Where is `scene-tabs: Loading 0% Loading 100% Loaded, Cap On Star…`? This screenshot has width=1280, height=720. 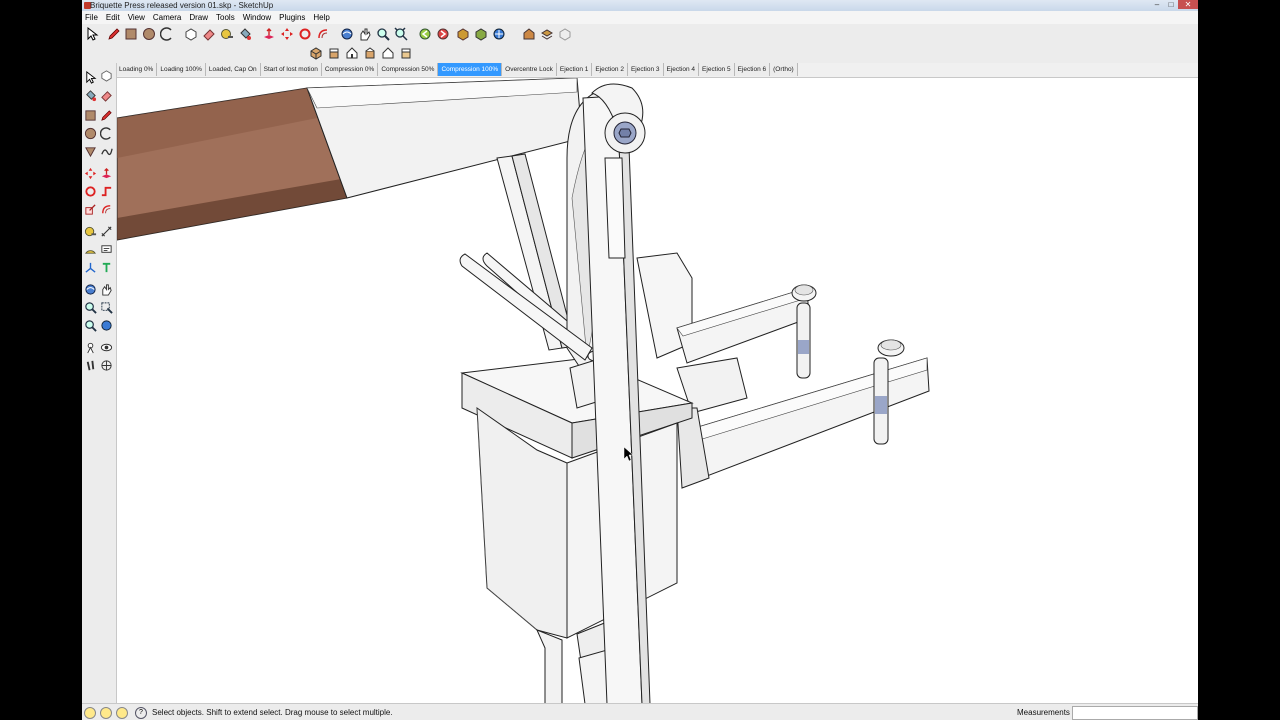 scene-tabs: Loading 0% Loading 100% Loaded, Cap On Star… is located at coordinates (457, 69).